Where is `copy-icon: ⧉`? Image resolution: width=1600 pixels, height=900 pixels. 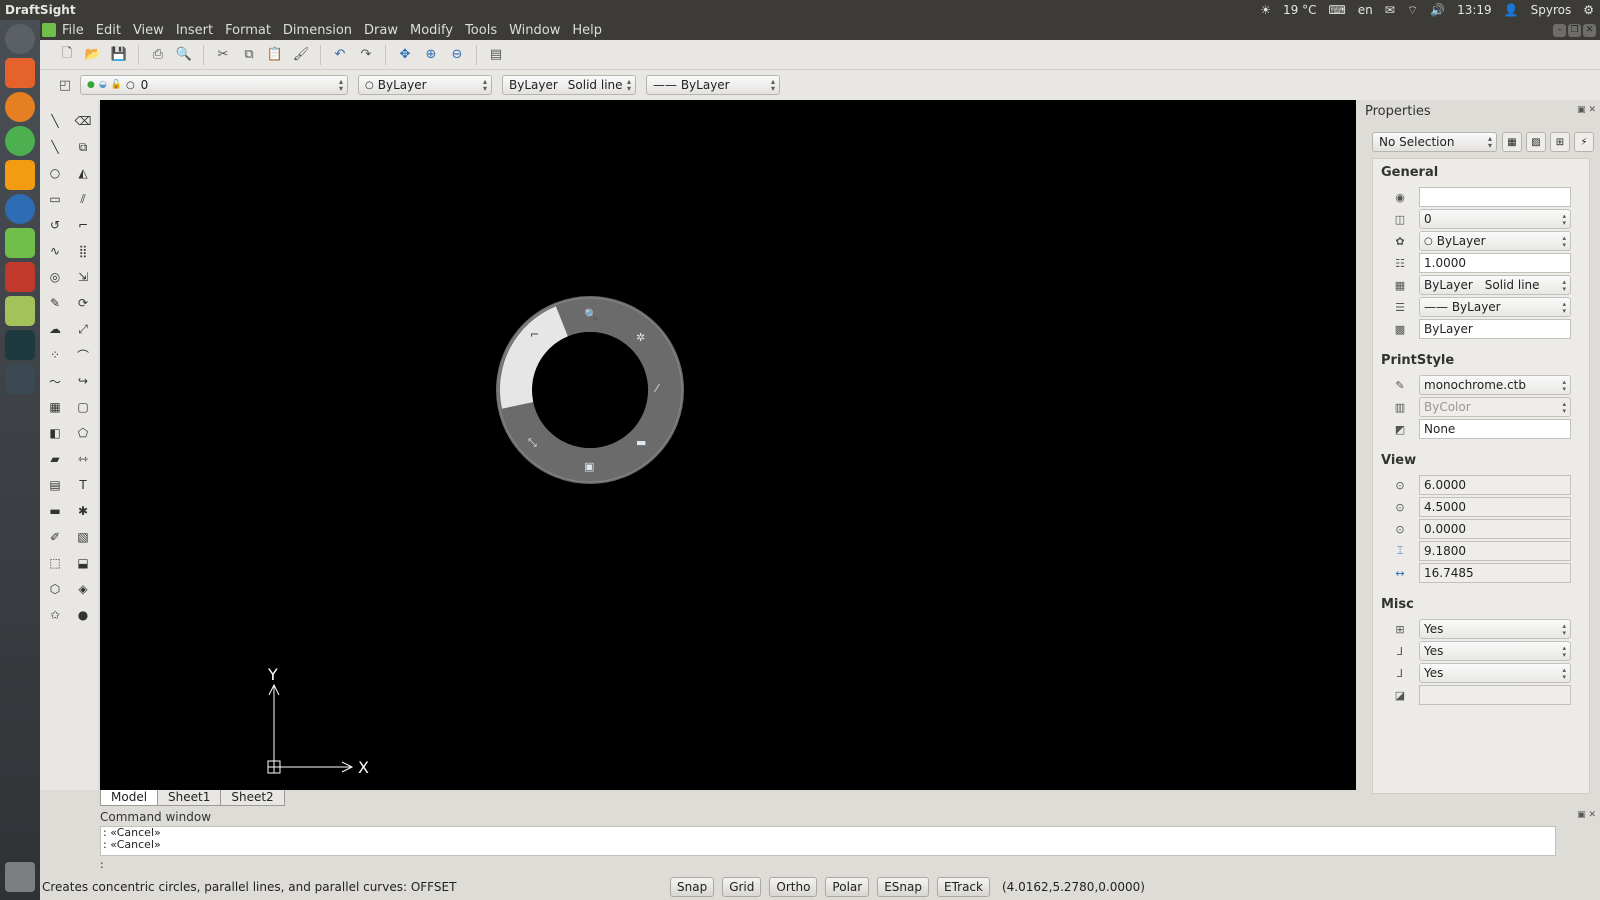
copy-icon: ⧉ is located at coordinates (249, 55).